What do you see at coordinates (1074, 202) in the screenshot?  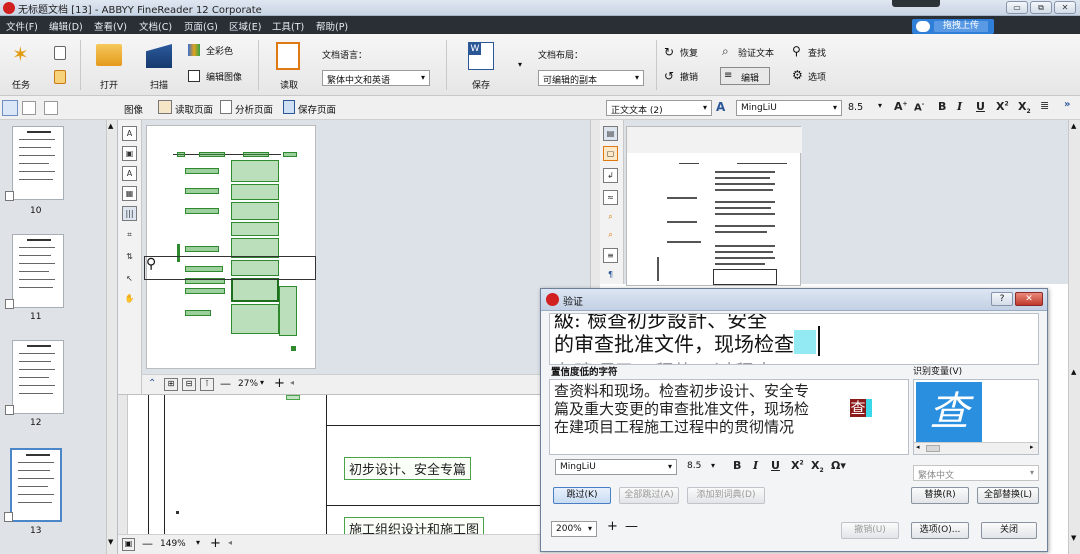 I see `text-vscrollbar: ▲` at bounding box center [1074, 202].